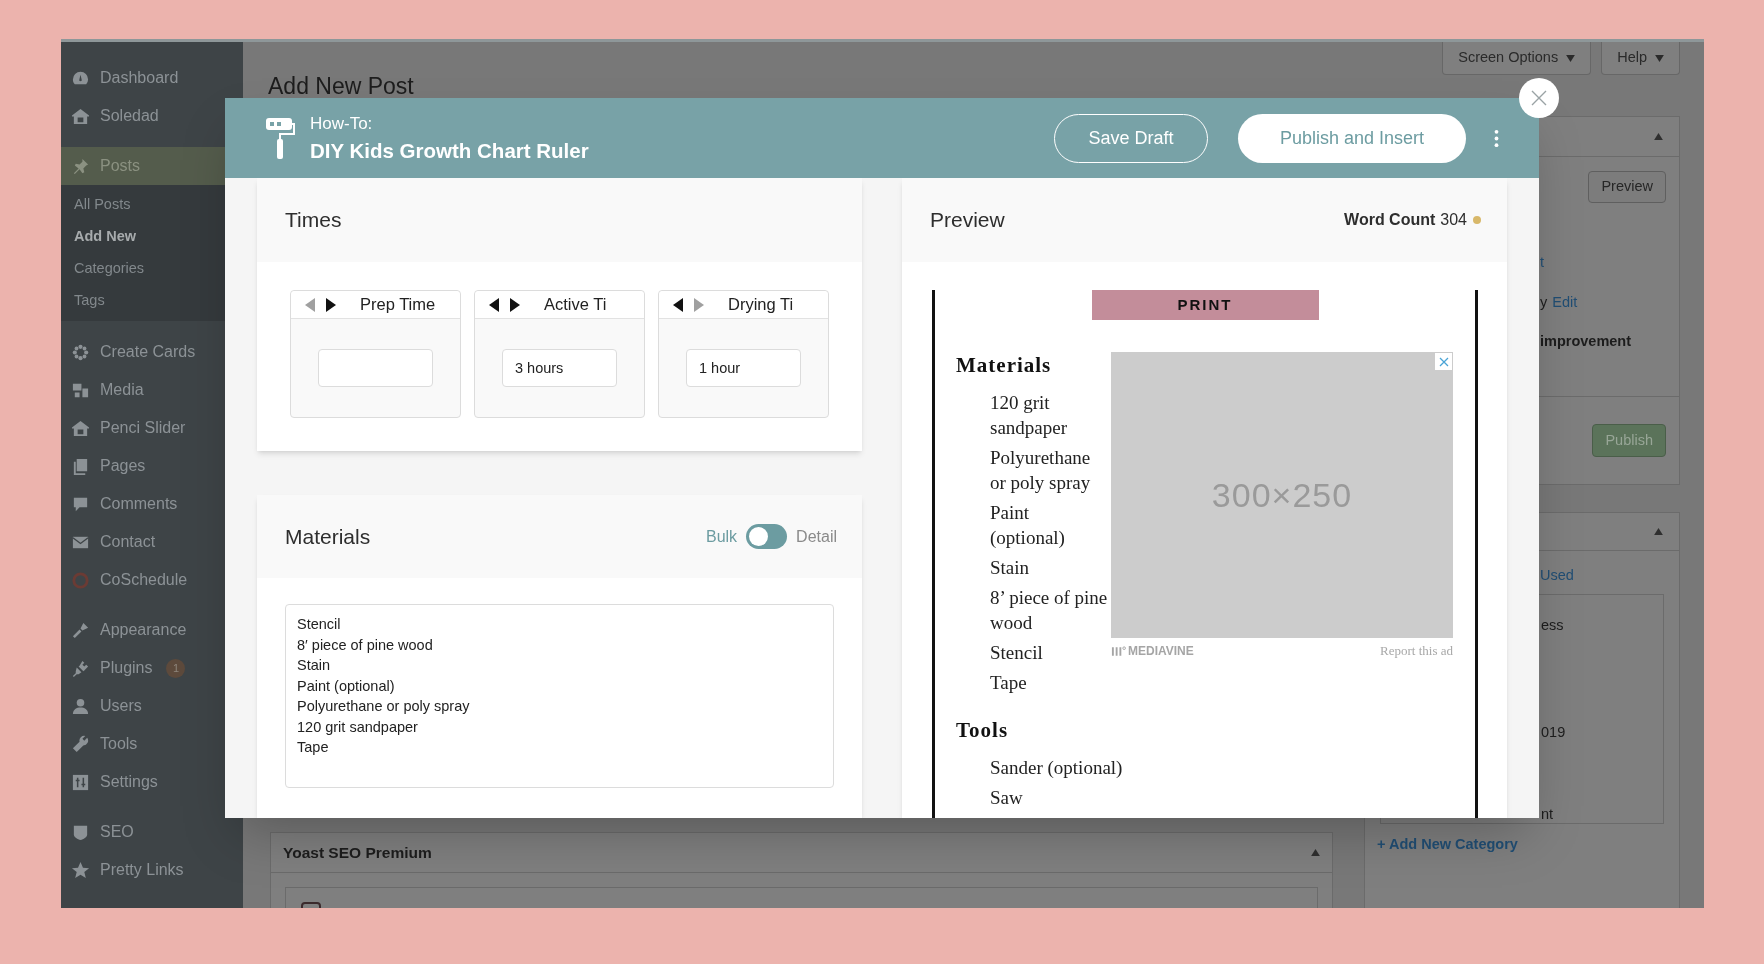 The image size is (1764, 964). Describe the element at coordinates (152, 466) in the screenshot. I see `sidebar-item: Pages` at that location.